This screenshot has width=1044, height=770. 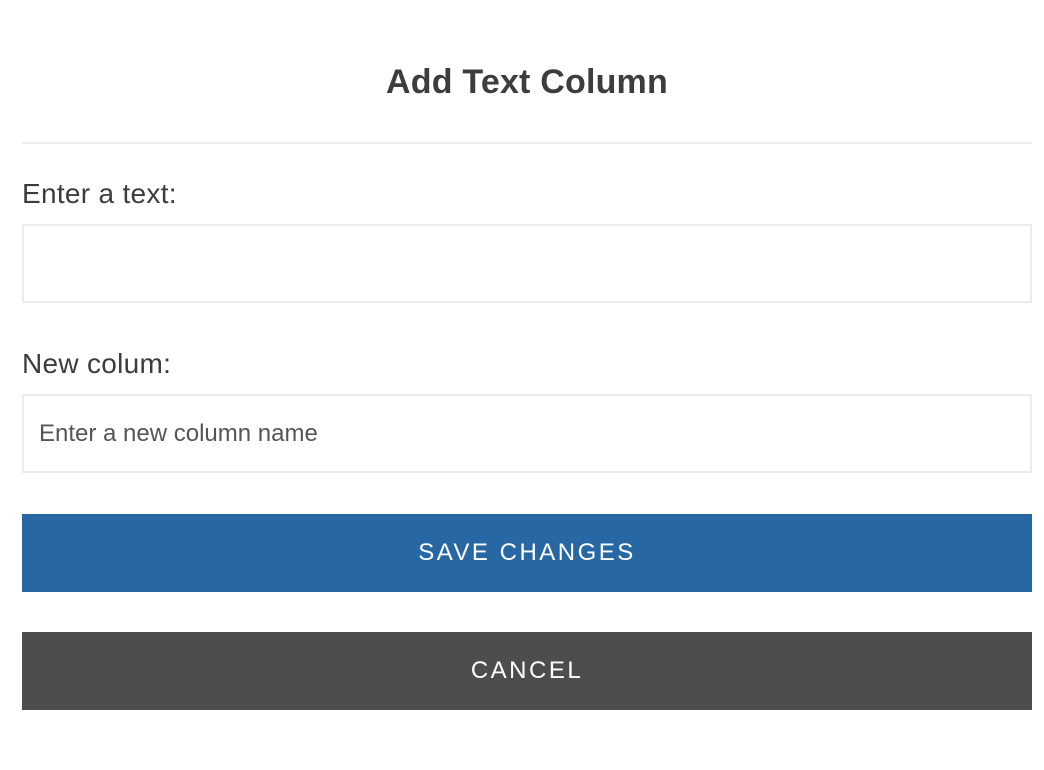 What do you see at coordinates (527, 433) in the screenshot?
I see `new-column-name-input` at bounding box center [527, 433].